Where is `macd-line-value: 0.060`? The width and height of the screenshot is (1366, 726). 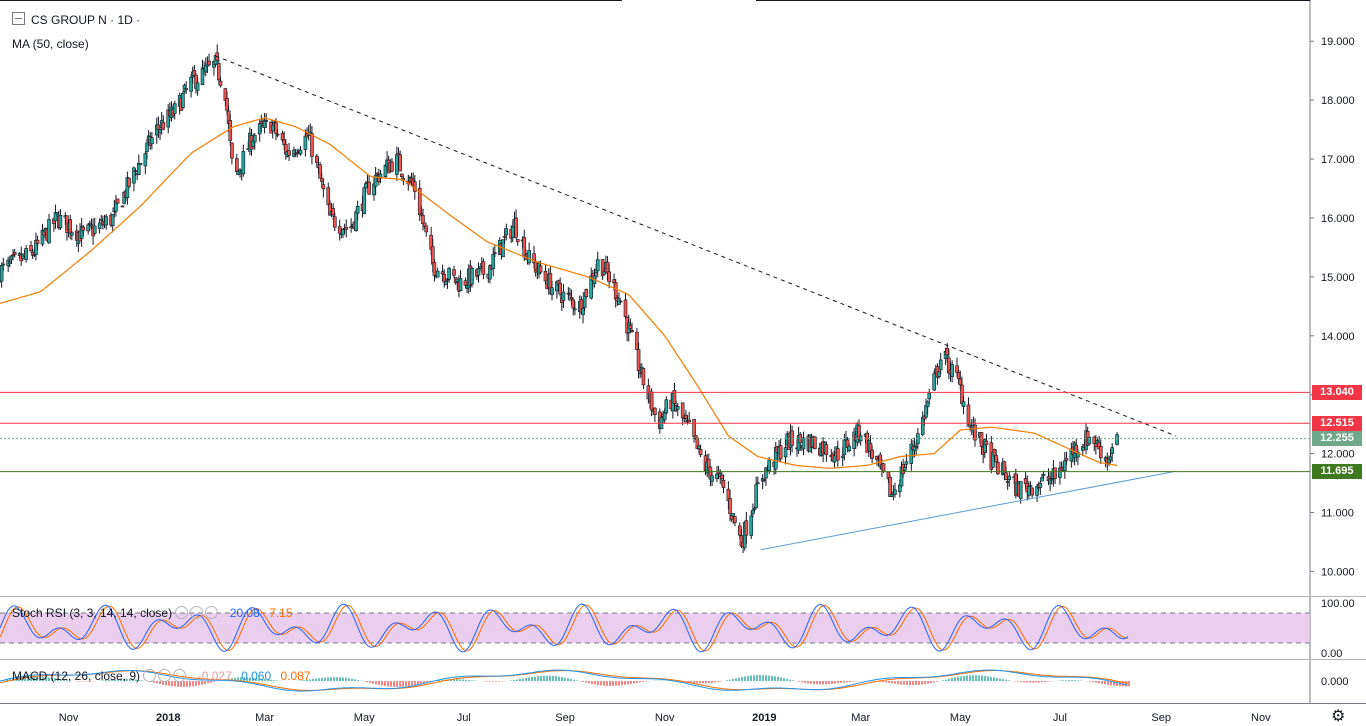 macd-line-value: 0.060 is located at coordinates (256, 676).